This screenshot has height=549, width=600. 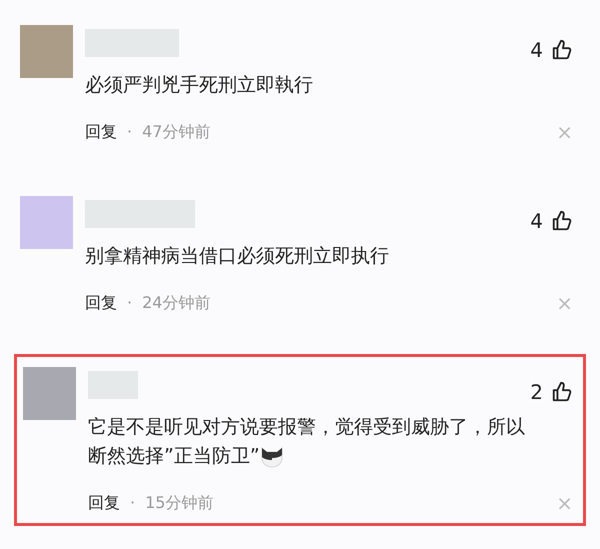 What do you see at coordinates (199, 85) in the screenshot?
I see `comment-text: 必须严判兇手死刑立即執行` at bounding box center [199, 85].